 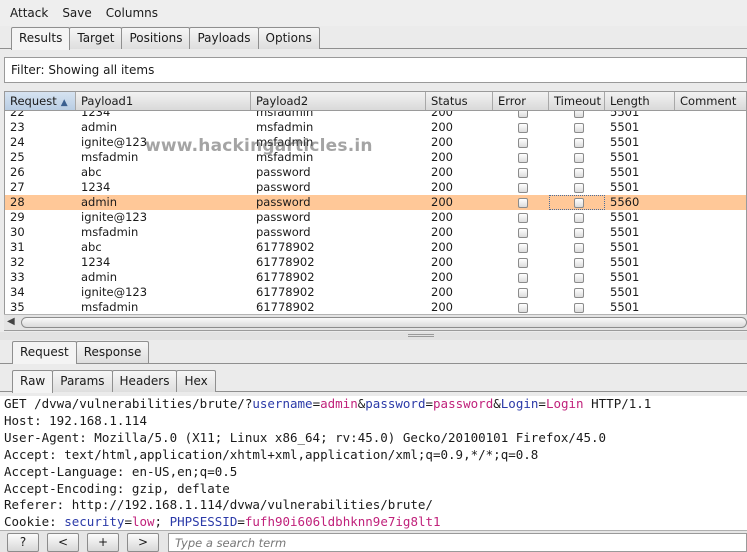 What do you see at coordinates (23, 542) in the screenshot?
I see `help-button: ?` at bounding box center [23, 542].